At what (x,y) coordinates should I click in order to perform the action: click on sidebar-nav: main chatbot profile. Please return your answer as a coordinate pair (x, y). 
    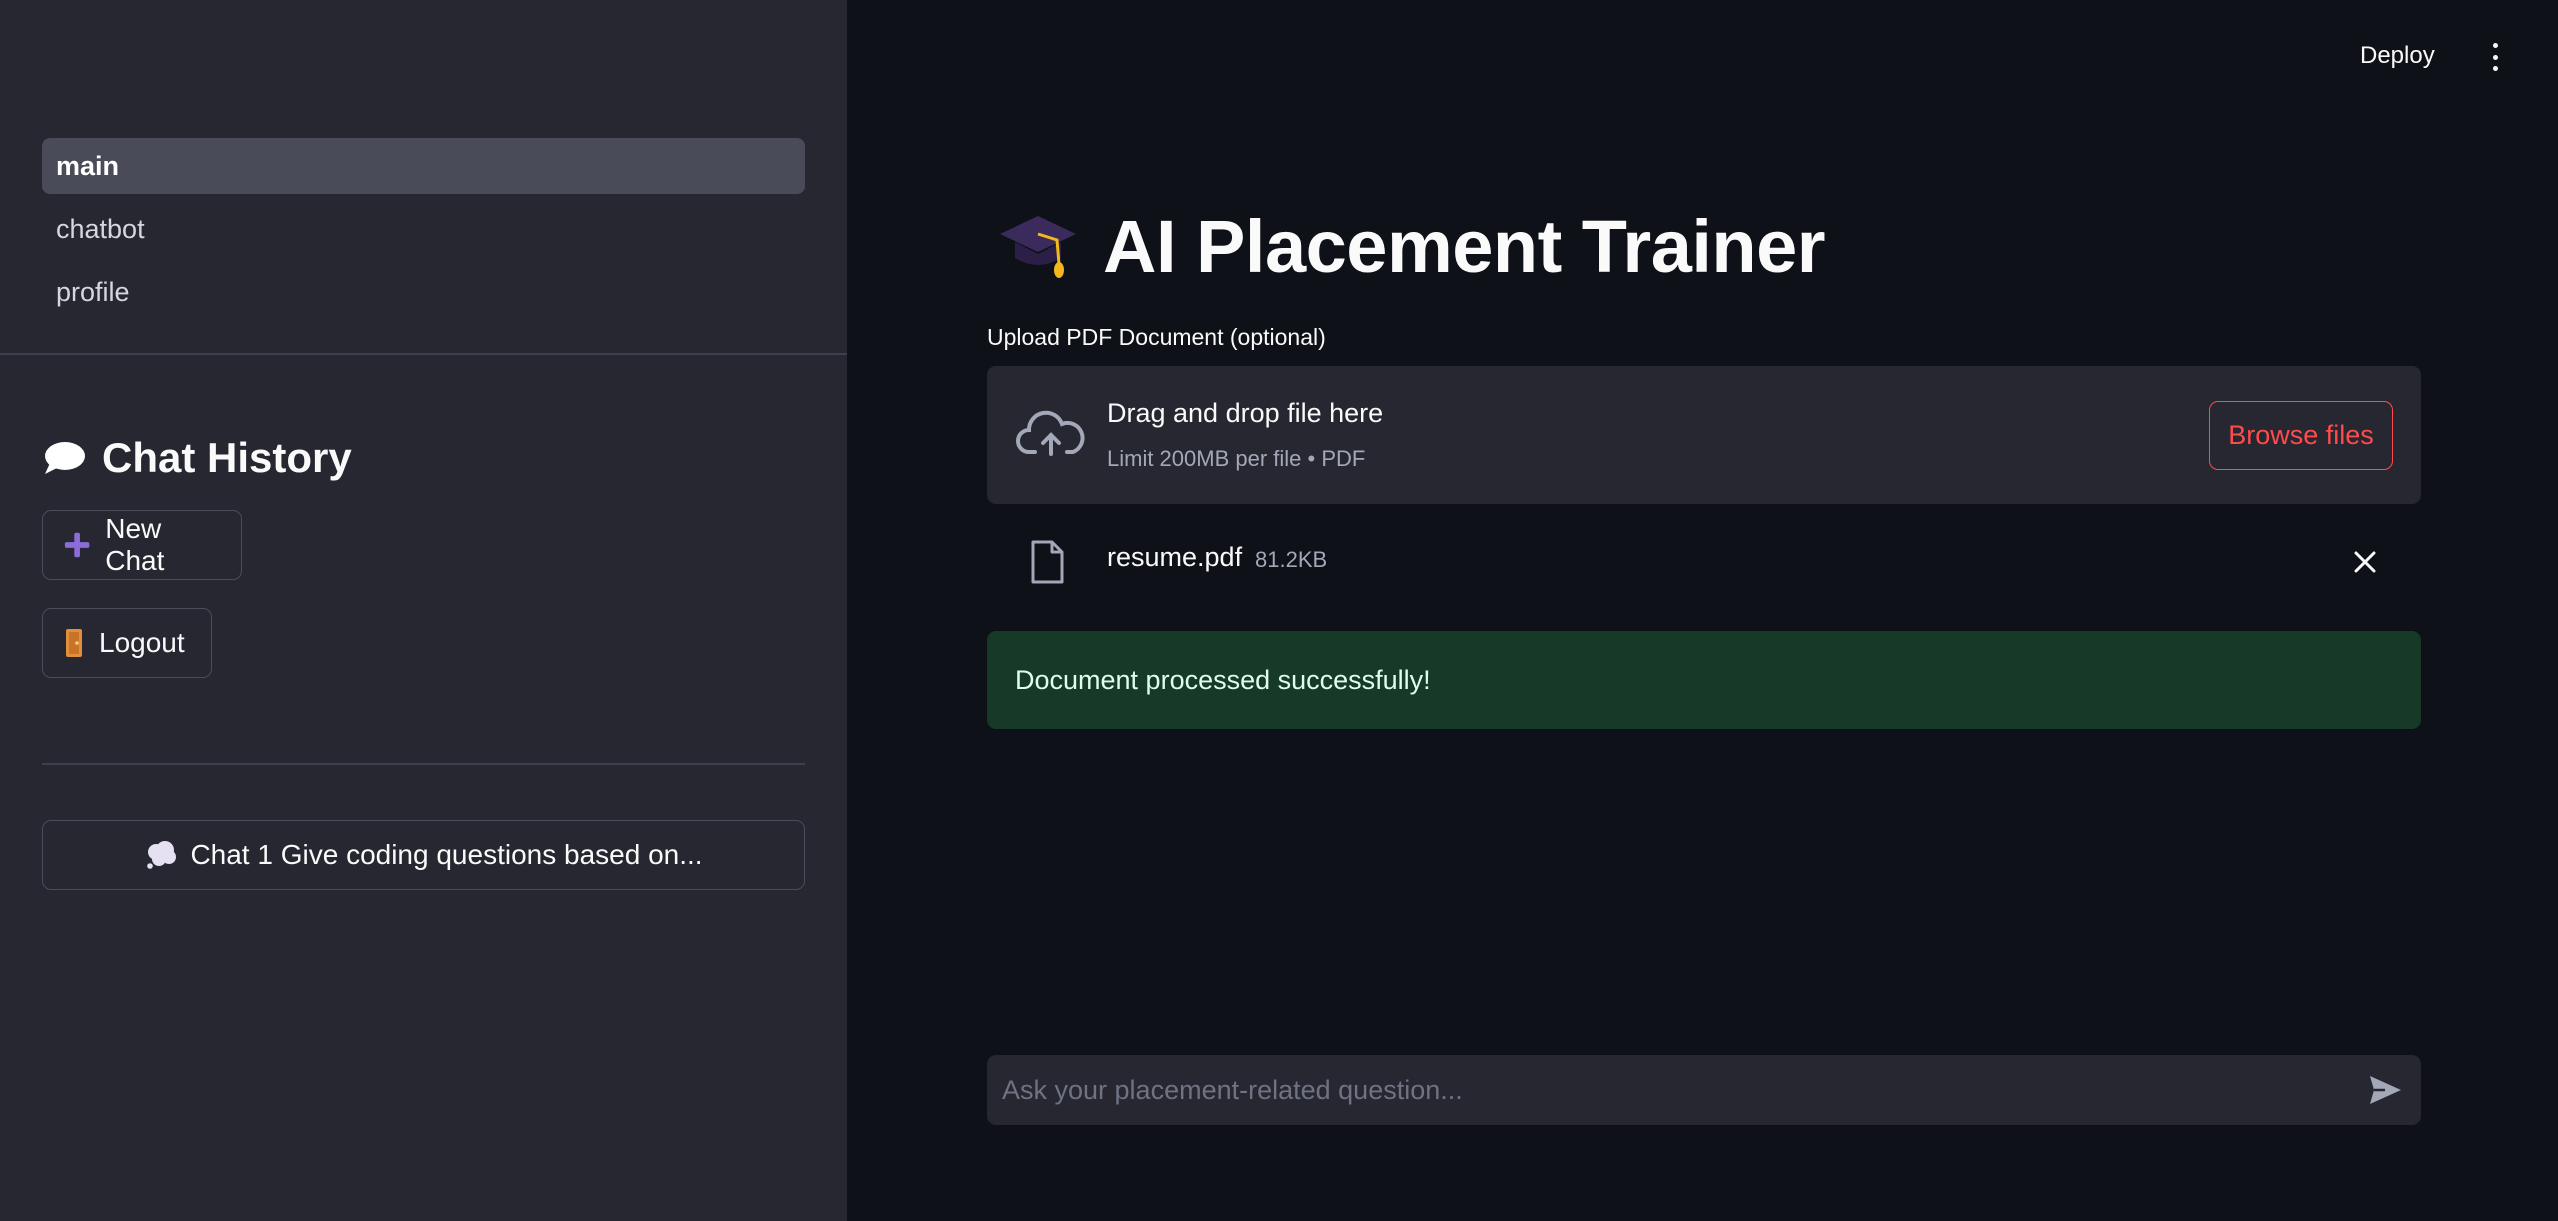
    Looking at the image, I should click on (423, 232).